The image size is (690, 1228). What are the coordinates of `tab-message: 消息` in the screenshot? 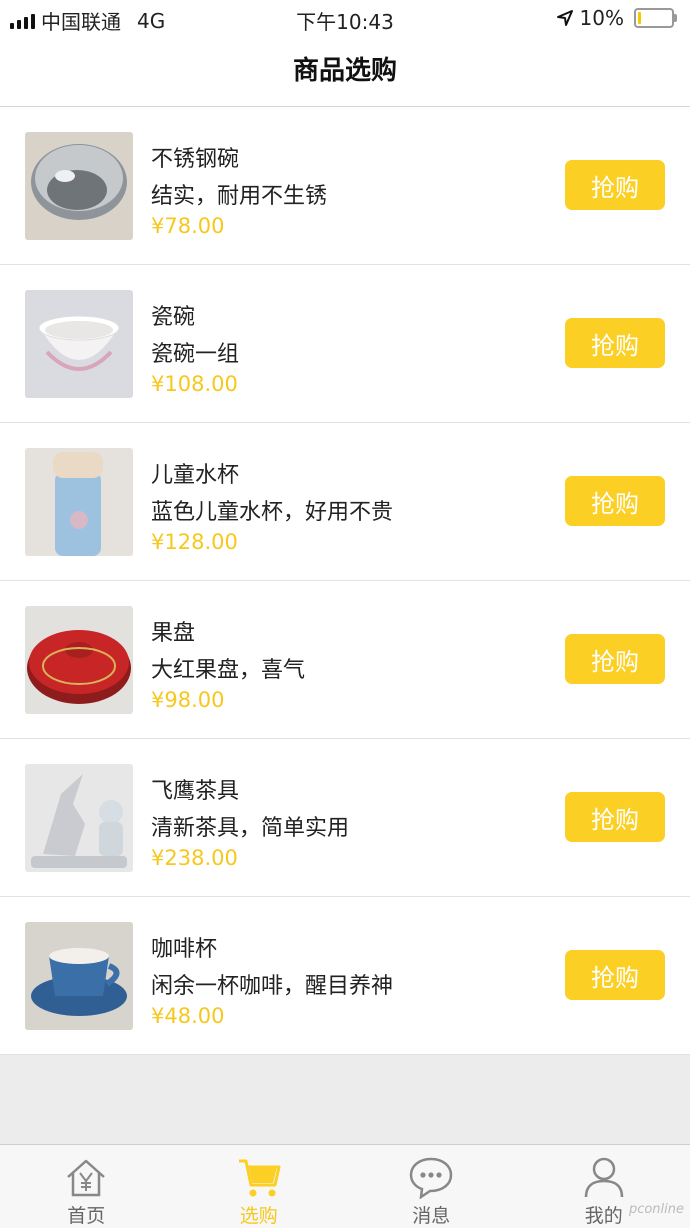 It's located at (431, 1186).